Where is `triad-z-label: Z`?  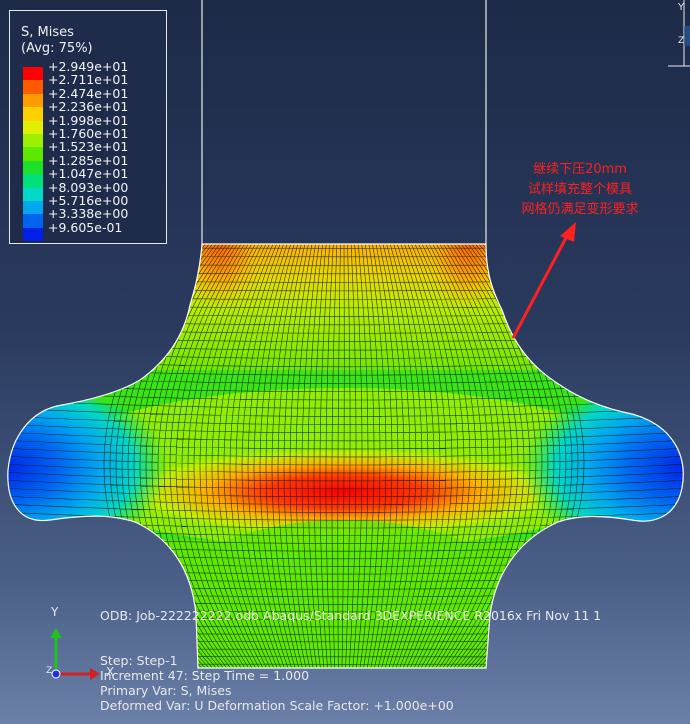 triad-z-label: Z is located at coordinates (49, 671).